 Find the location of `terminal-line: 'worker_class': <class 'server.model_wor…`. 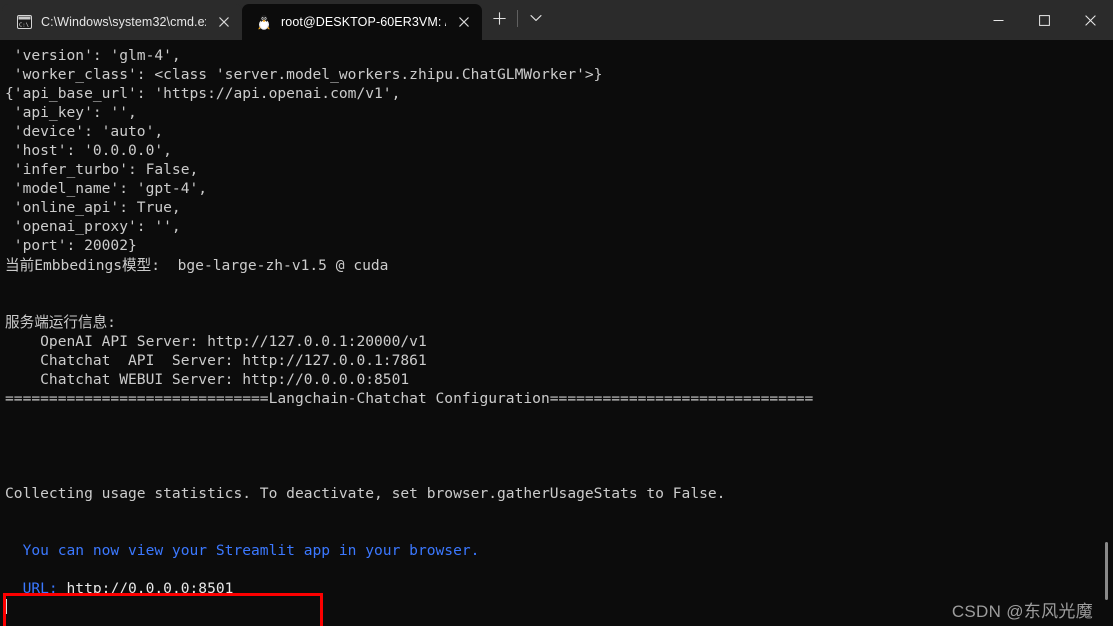

terminal-line: 'worker_class': <class 'server.model_wor… is located at coordinates (304, 75).